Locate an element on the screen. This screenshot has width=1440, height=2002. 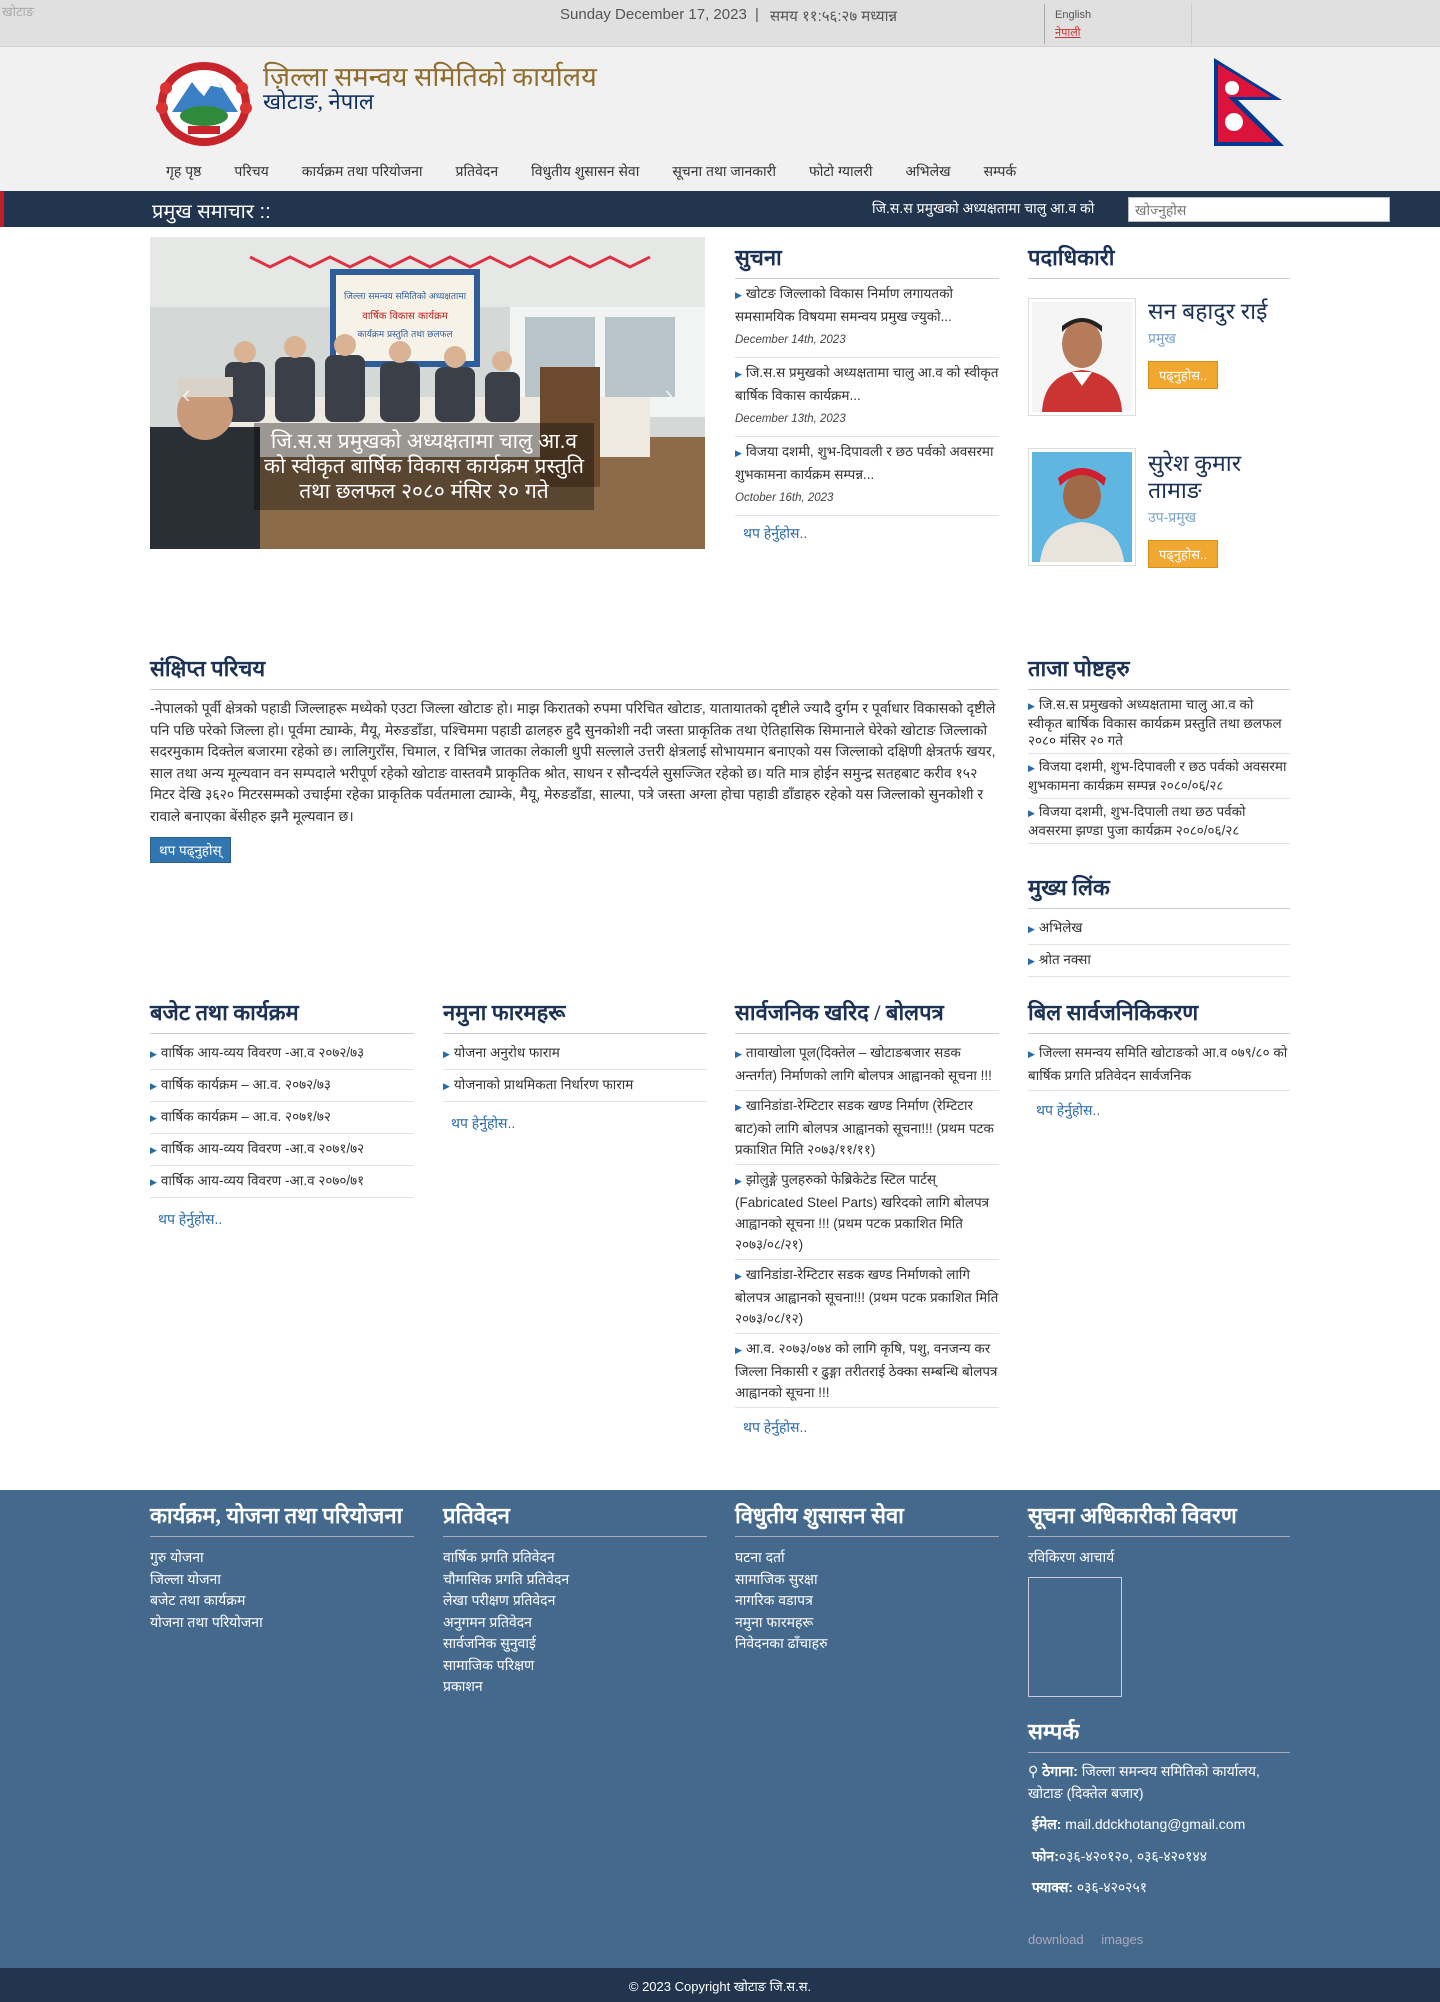
procurement-more-link: थप हेर्नुहोस.. is located at coordinates (775, 1427).